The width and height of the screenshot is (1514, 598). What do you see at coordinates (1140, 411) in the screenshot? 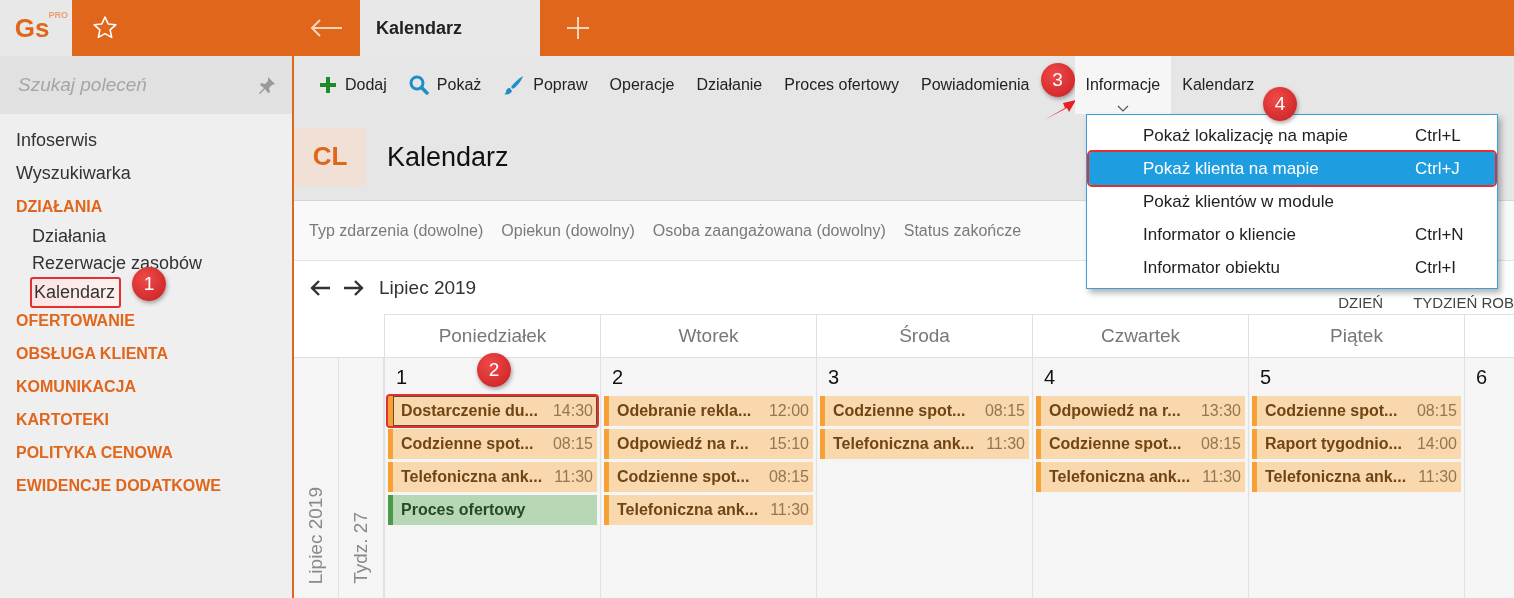
I see `calendar-event: Odpowiedź na r... 13:30` at bounding box center [1140, 411].